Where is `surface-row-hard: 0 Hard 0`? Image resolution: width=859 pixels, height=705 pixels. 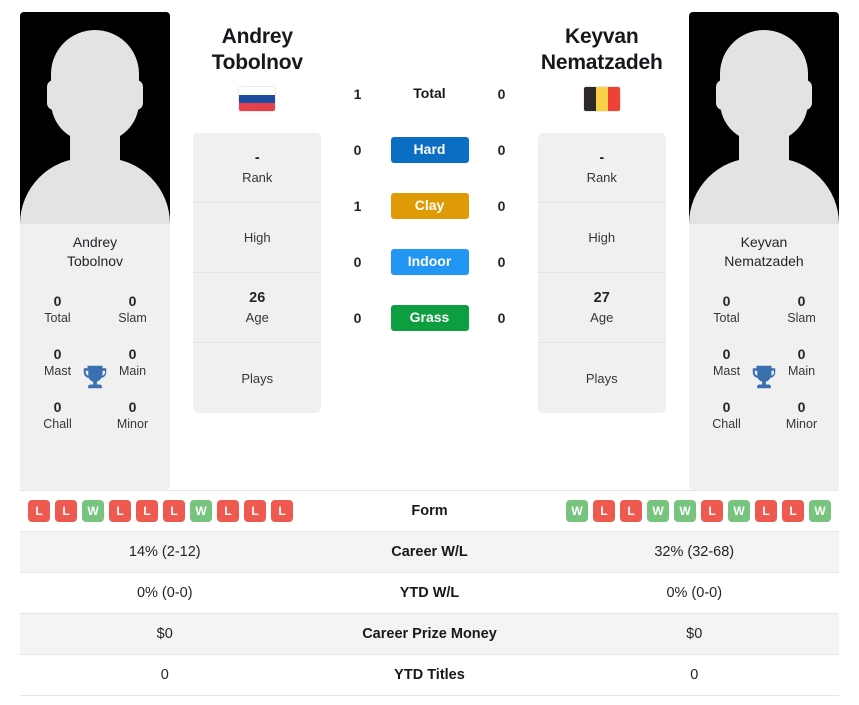
surface-row-hard: 0 Hard 0 is located at coordinates (430, 150).